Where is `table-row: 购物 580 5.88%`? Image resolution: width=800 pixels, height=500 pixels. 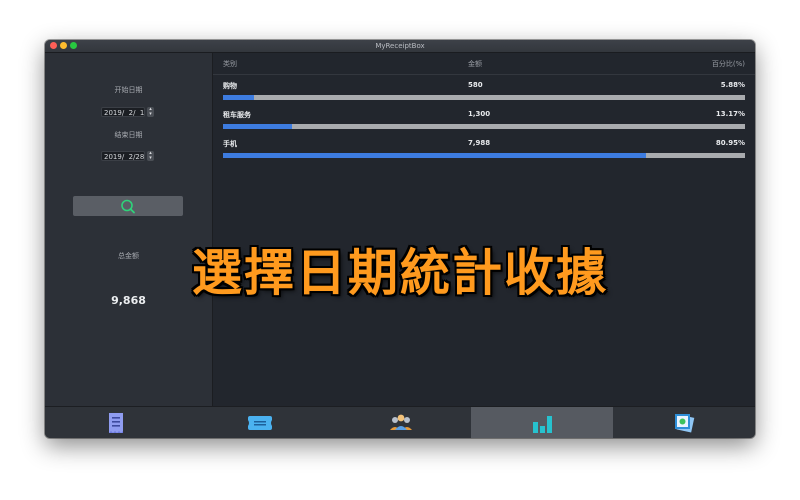
table-row: 购物 580 5.88% is located at coordinates (484, 89).